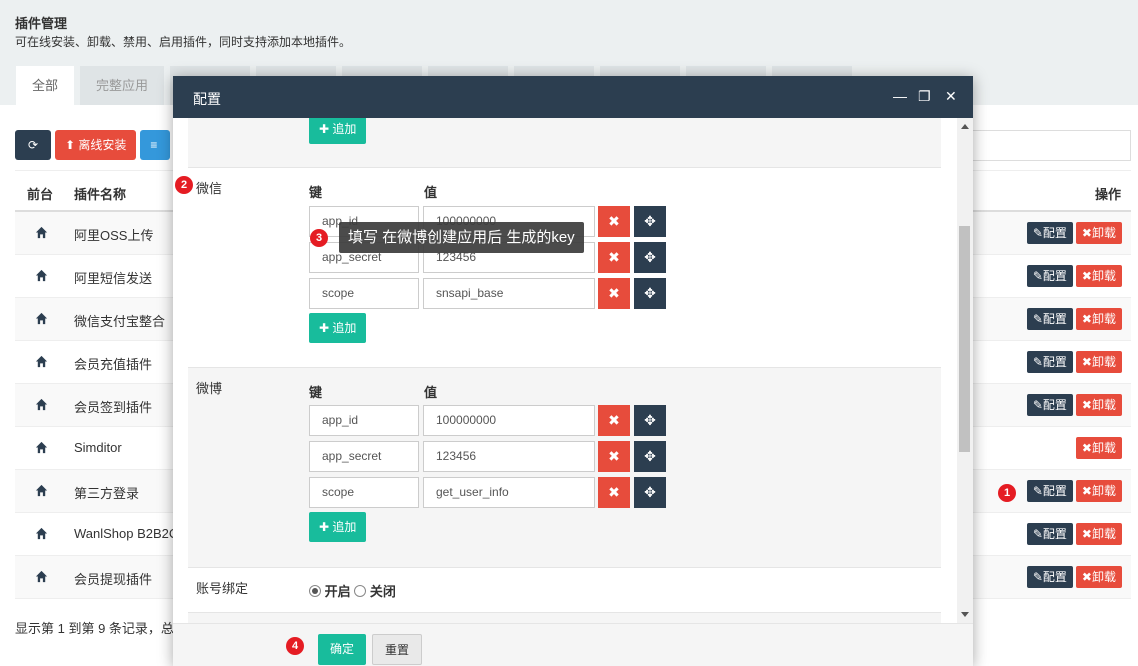 Image resolution: width=1138 pixels, height=666 pixels. What do you see at coordinates (364, 420) in the screenshot?
I see `key-input: app_id` at bounding box center [364, 420].